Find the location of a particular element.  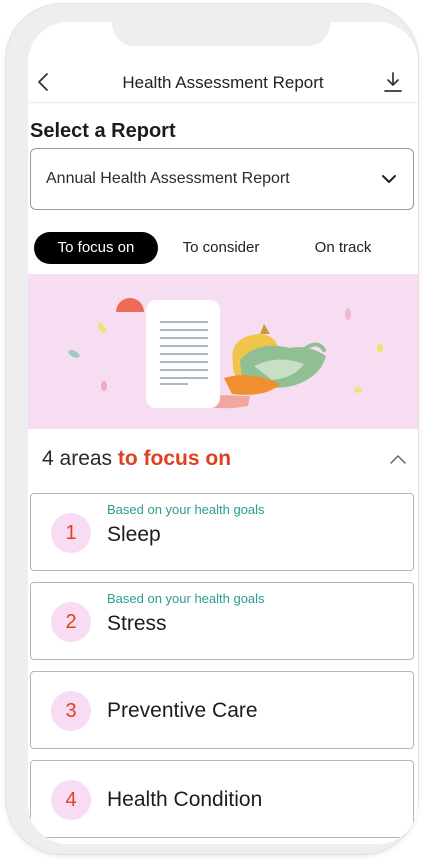

areas-count: 4 is located at coordinates (48, 458).